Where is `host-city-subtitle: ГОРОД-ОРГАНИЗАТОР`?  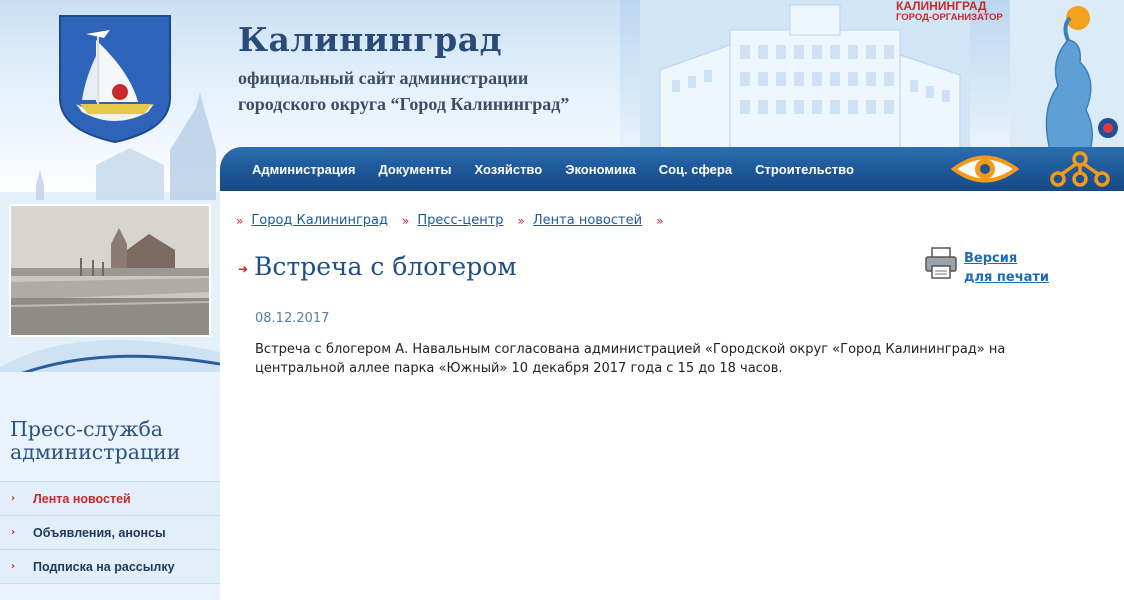
host-city-subtitle: ГОРОД-ОРГАНИЗАТОР is located at coordinates (949, 17).